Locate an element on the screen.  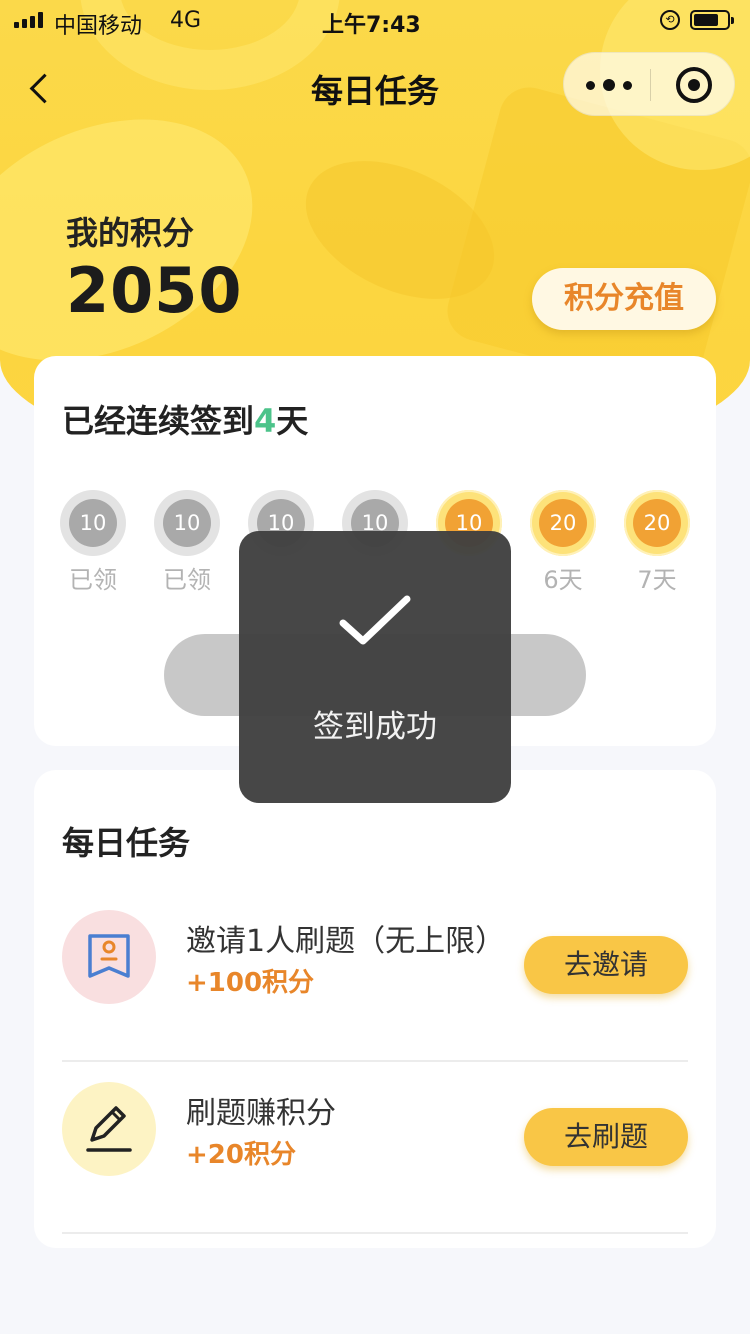
points-label: 我的积分 is located at coordinates (130, 233).